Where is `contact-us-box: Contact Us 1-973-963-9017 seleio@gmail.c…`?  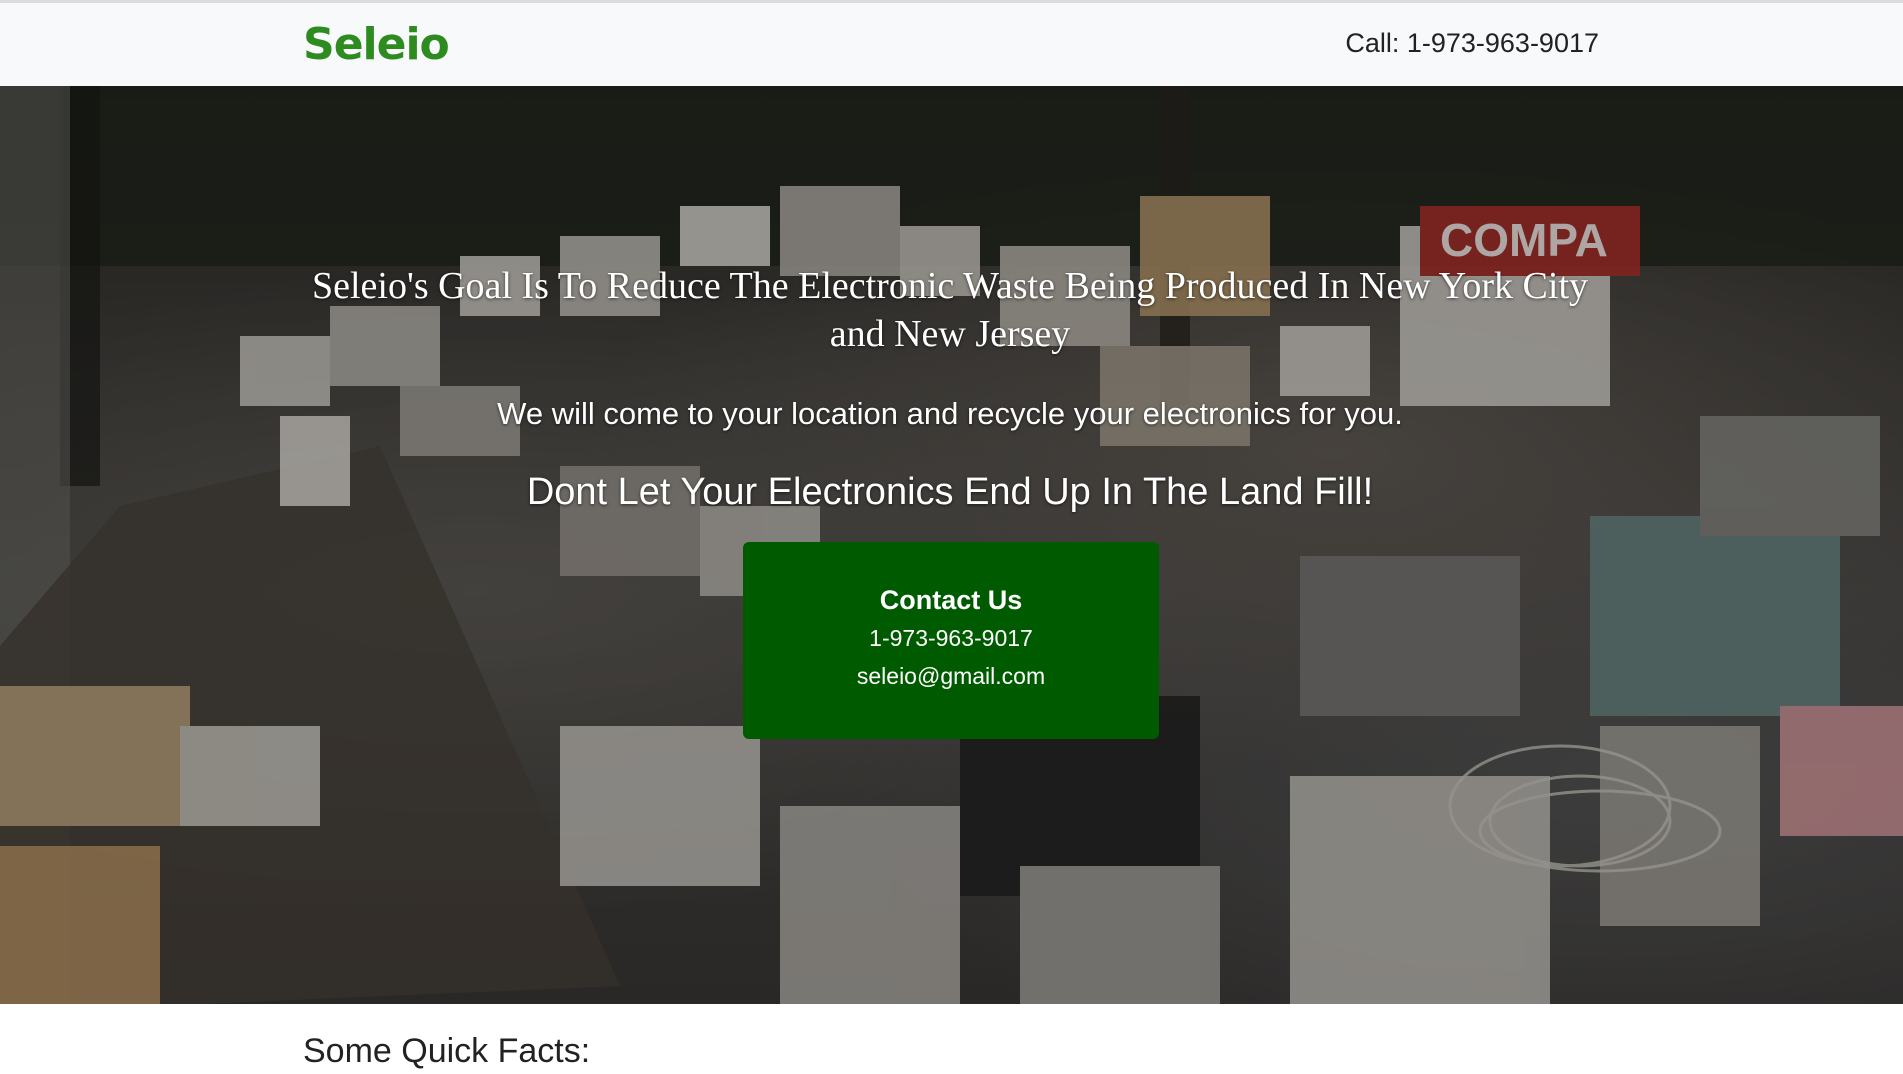 contact-us-box: Contact Us 1-973-963-9017 seleio@gmail.c… is located at coordinates (951, 640).